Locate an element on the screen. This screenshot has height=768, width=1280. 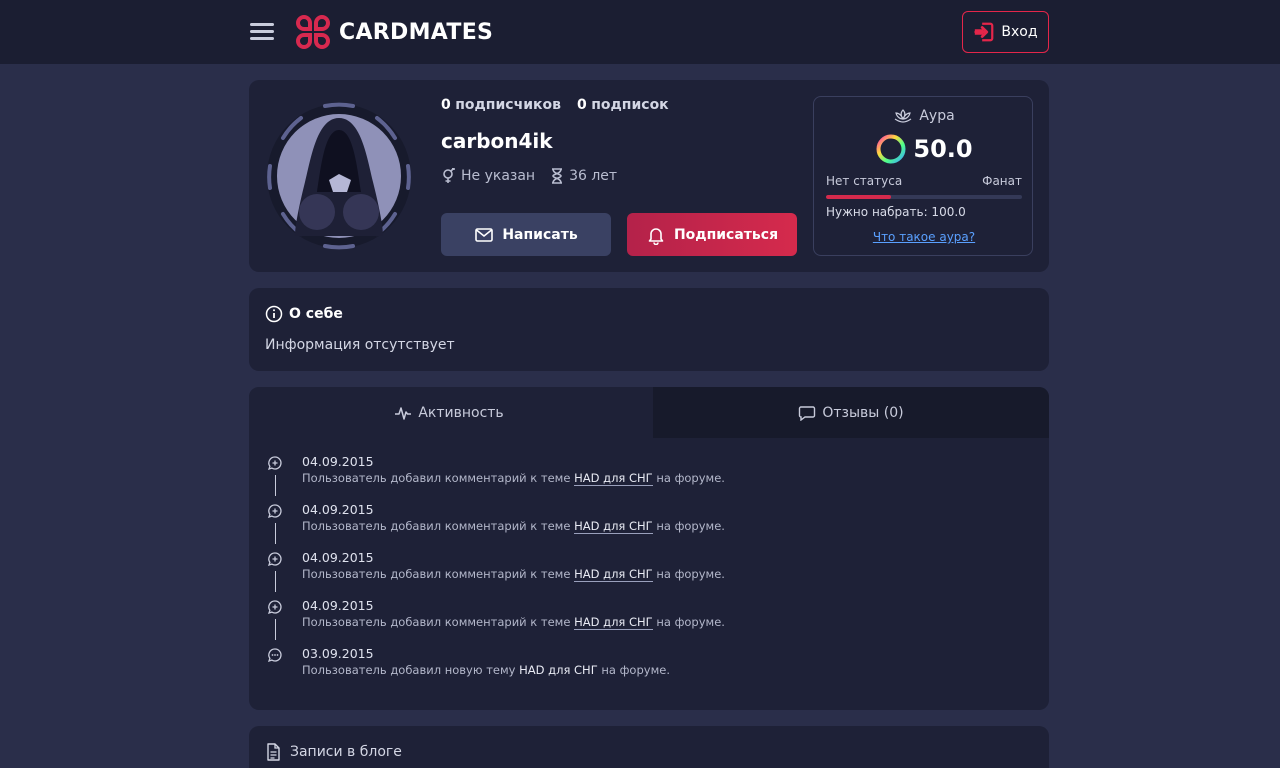
chat-dots-icon is located at coordinates (274, 655).